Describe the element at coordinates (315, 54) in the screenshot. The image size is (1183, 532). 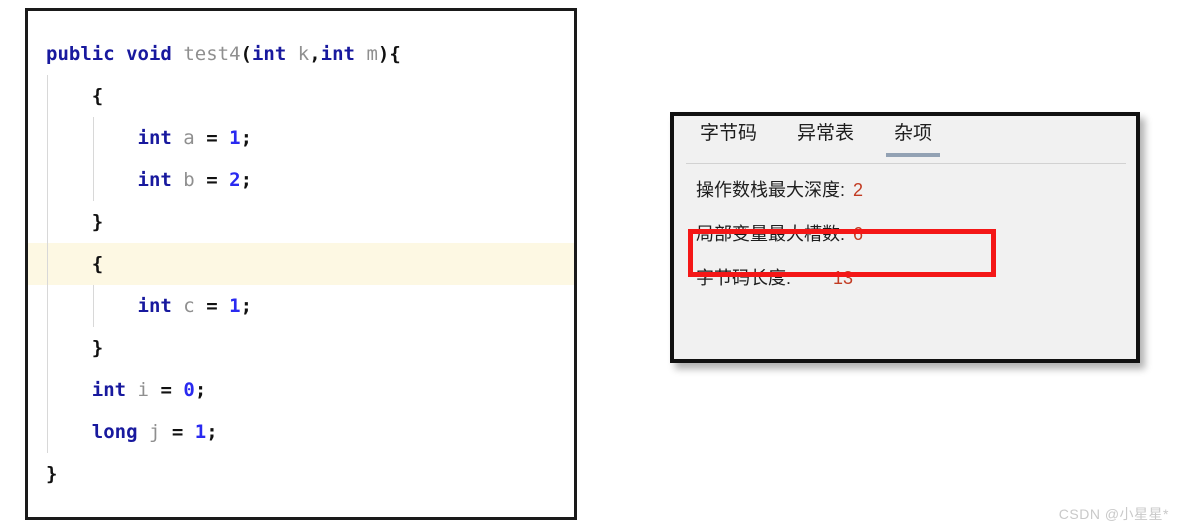
I see `code-token-pun: ,` at that location.